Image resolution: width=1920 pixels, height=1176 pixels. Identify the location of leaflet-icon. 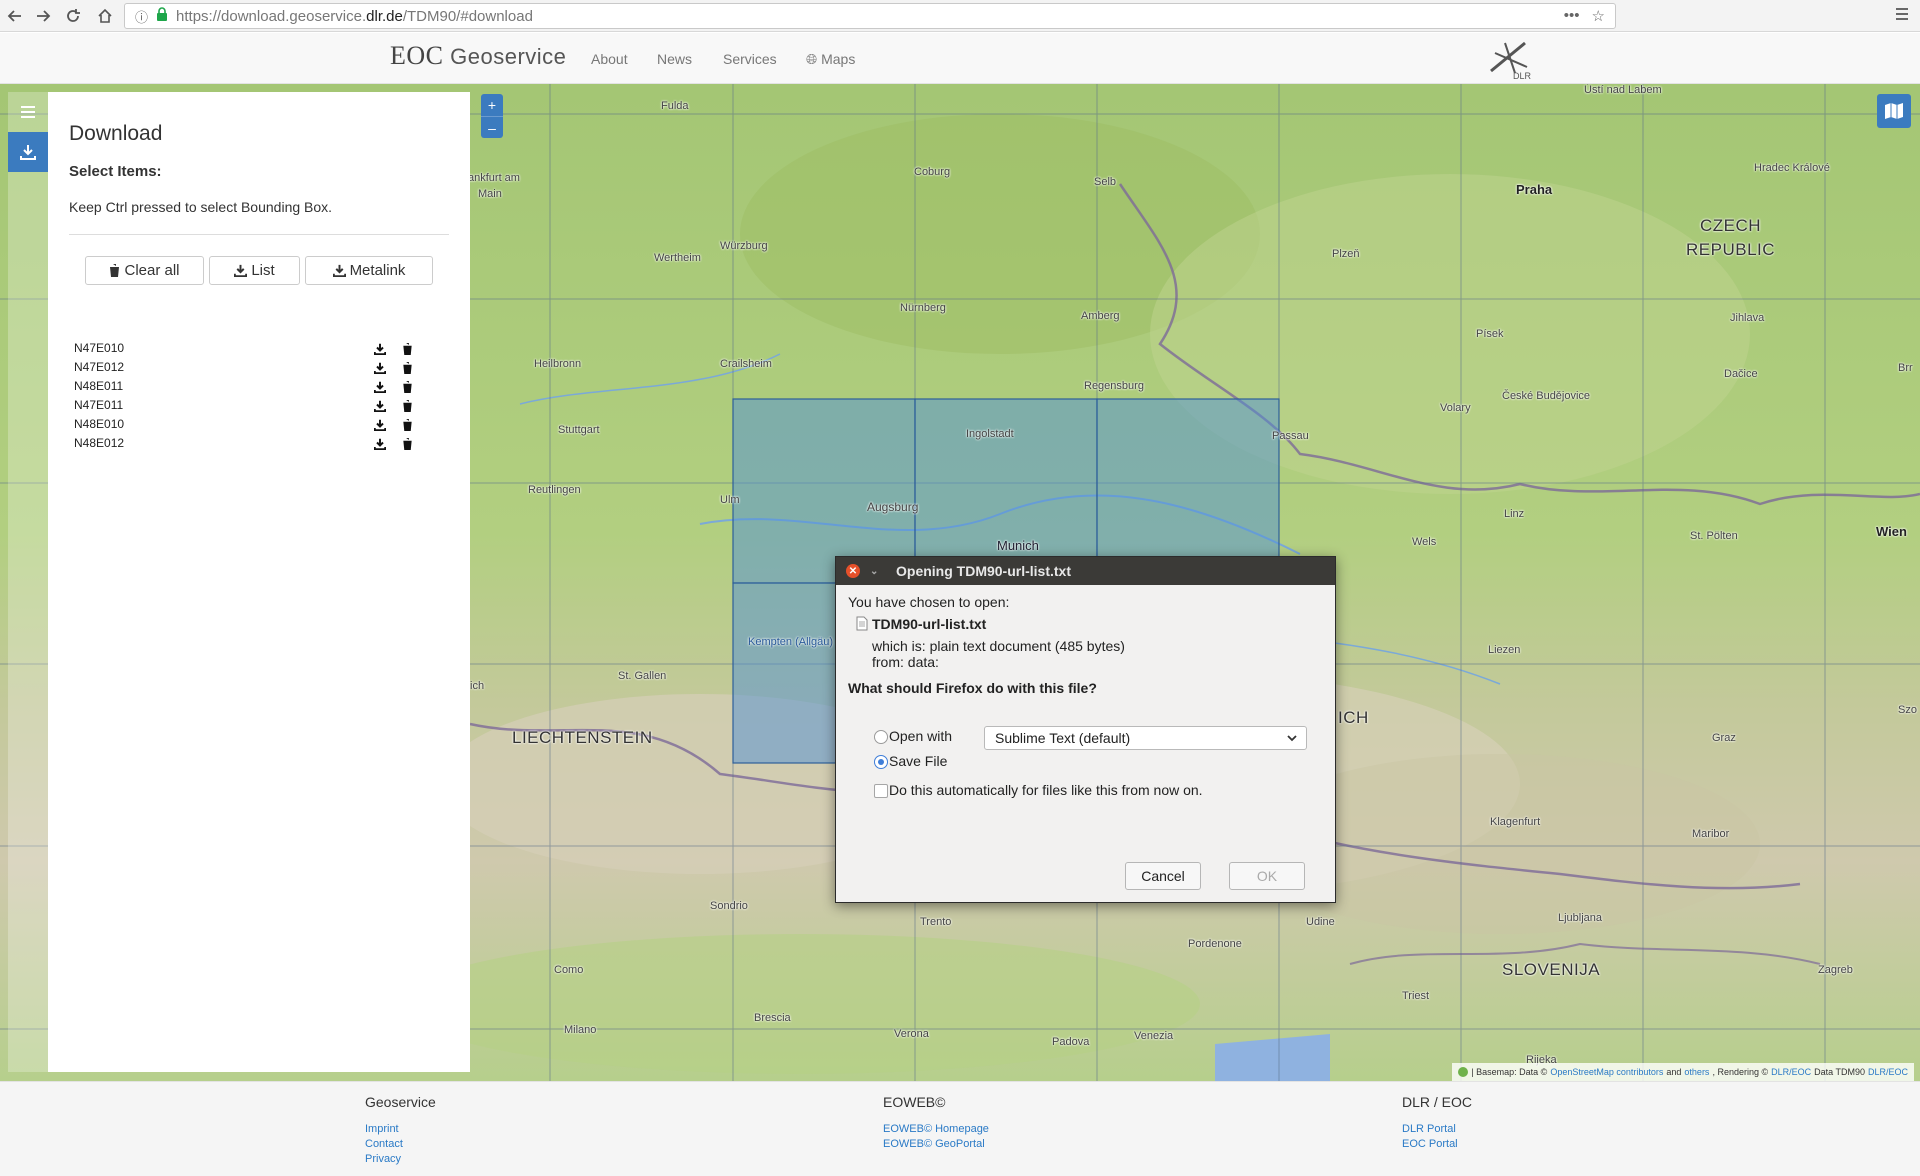
(1463, 1072).